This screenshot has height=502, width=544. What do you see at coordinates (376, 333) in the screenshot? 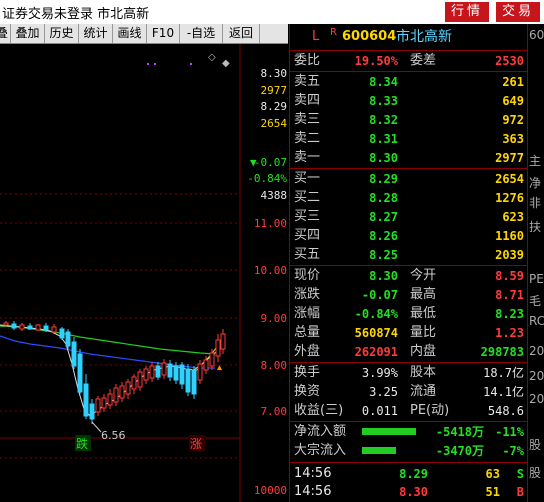
I see `stat-value: 560874` at bounding box center [376, 333].